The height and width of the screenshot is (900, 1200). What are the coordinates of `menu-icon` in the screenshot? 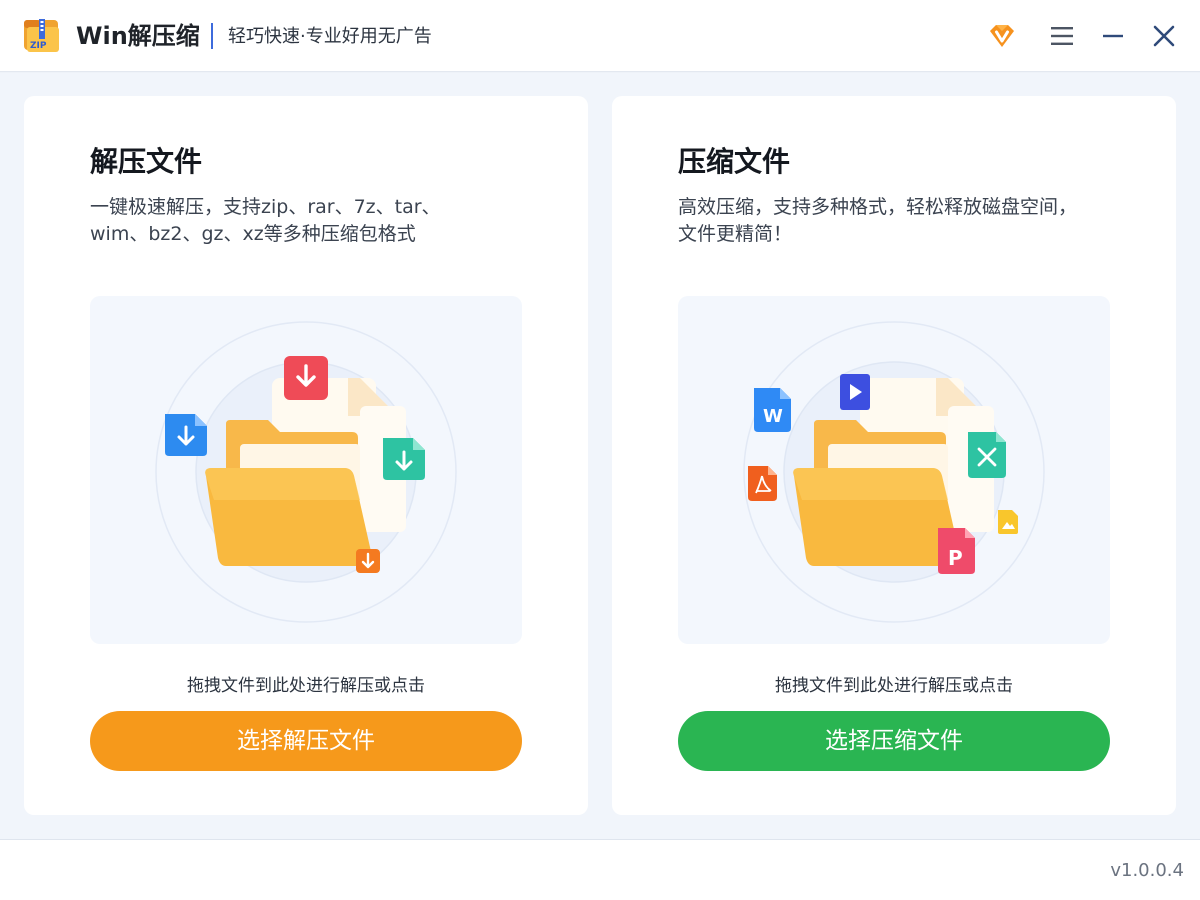 It's located at (1062, 36).